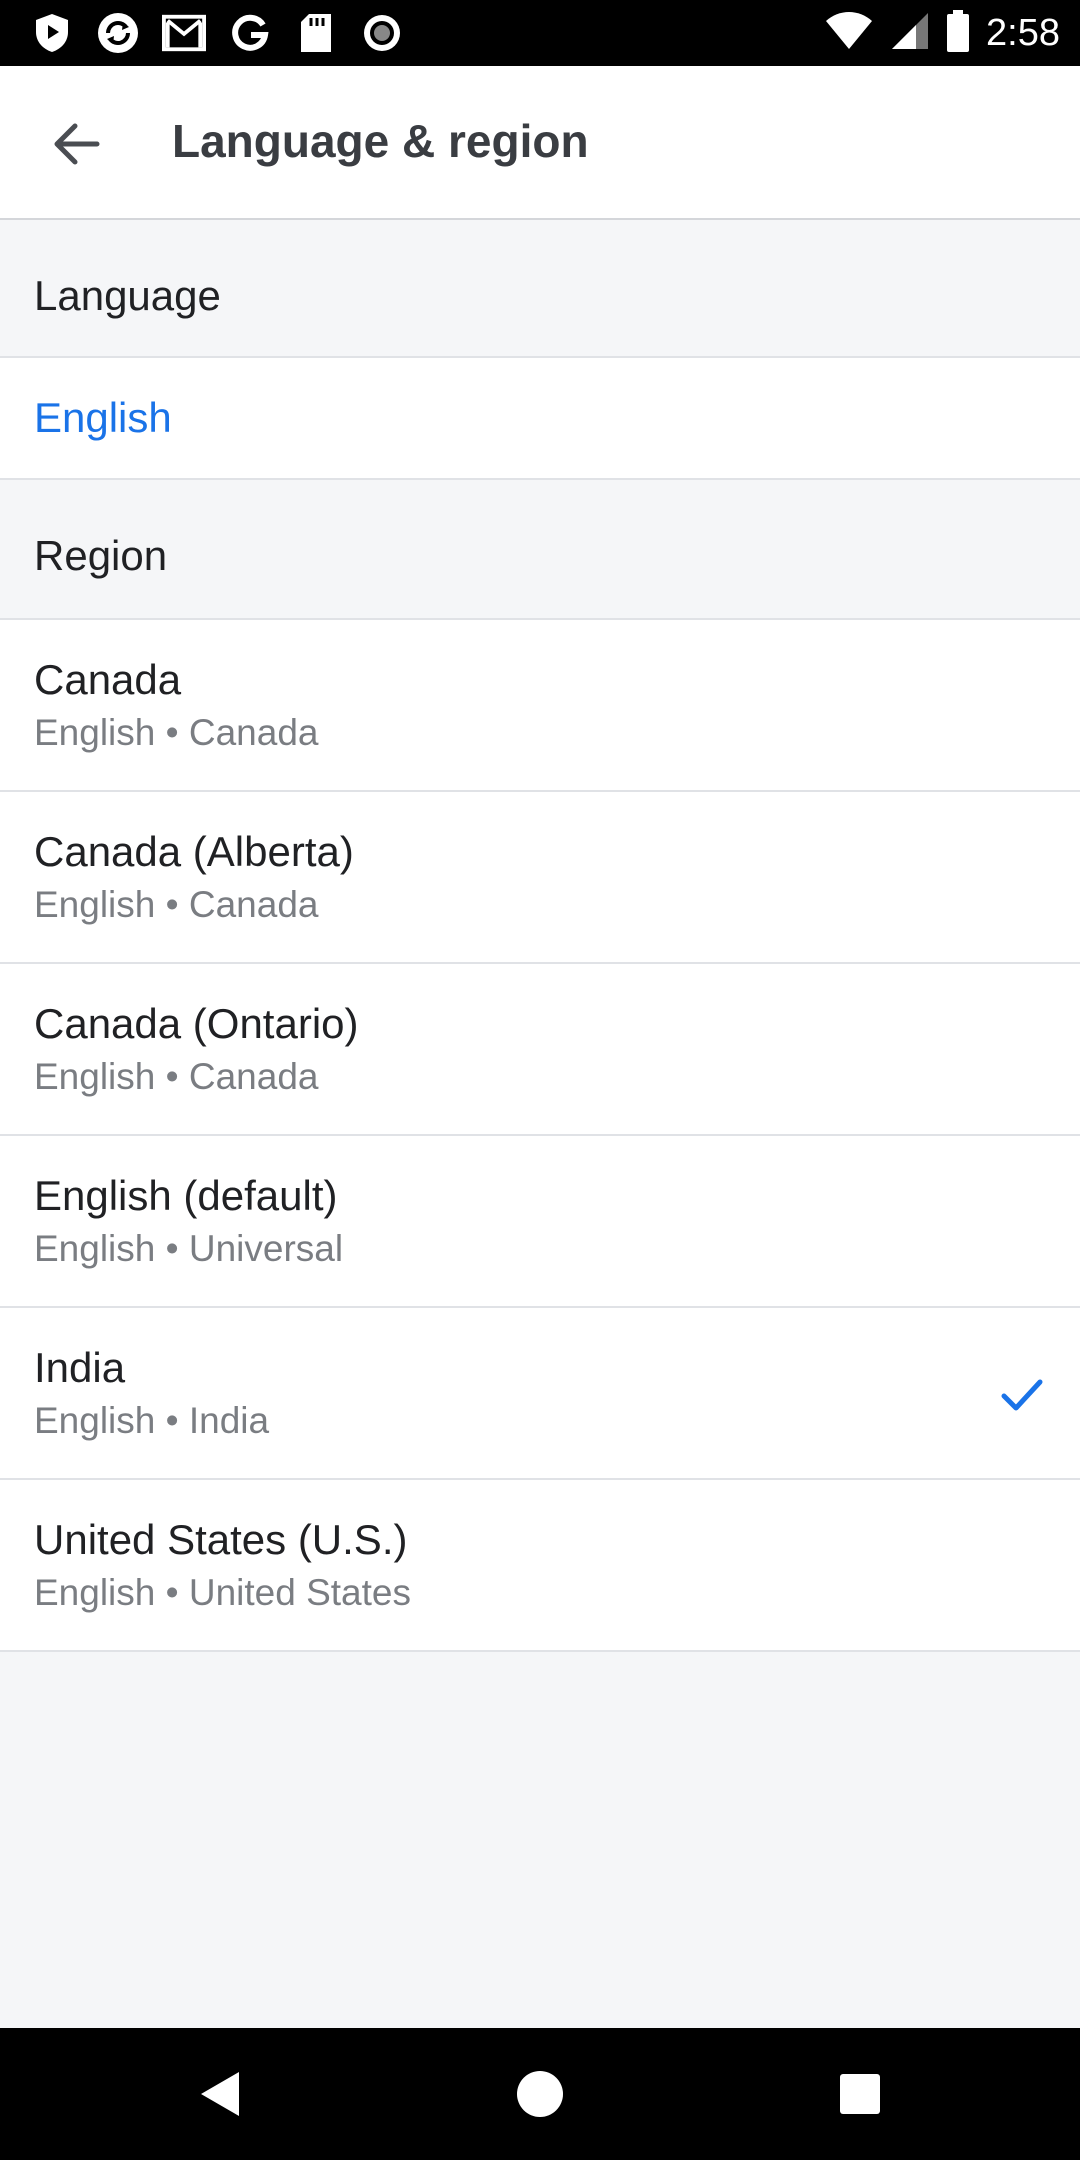 The height and width of the screenshot is (2160, 1080). I want to click on system-nav-bar, so click(540, 2094).